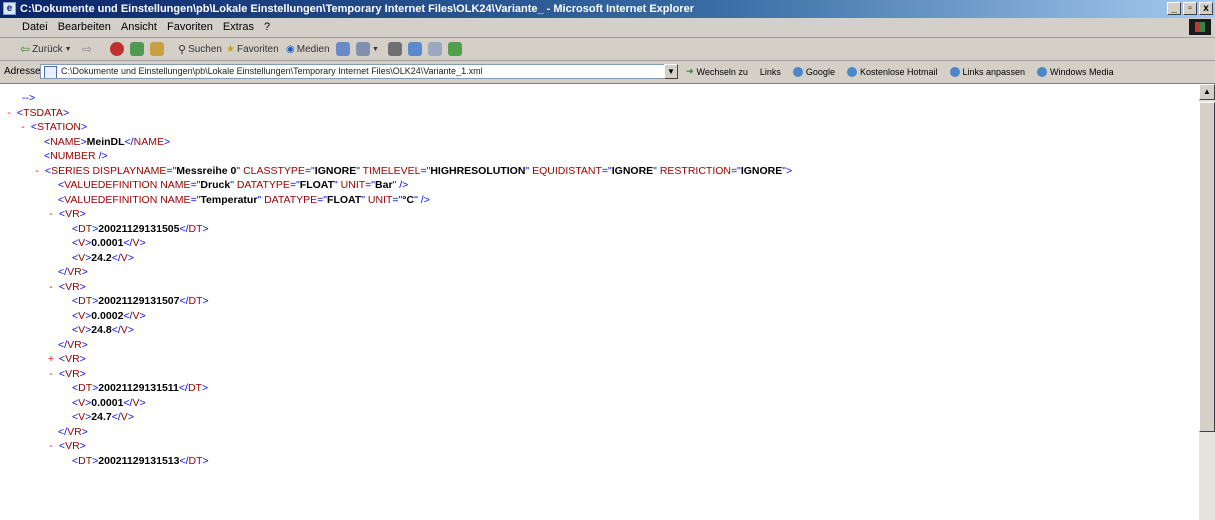 This screenshot has height=520, width=1215. I want to click on go-arrow-icon: ➜, so click(690, 71).